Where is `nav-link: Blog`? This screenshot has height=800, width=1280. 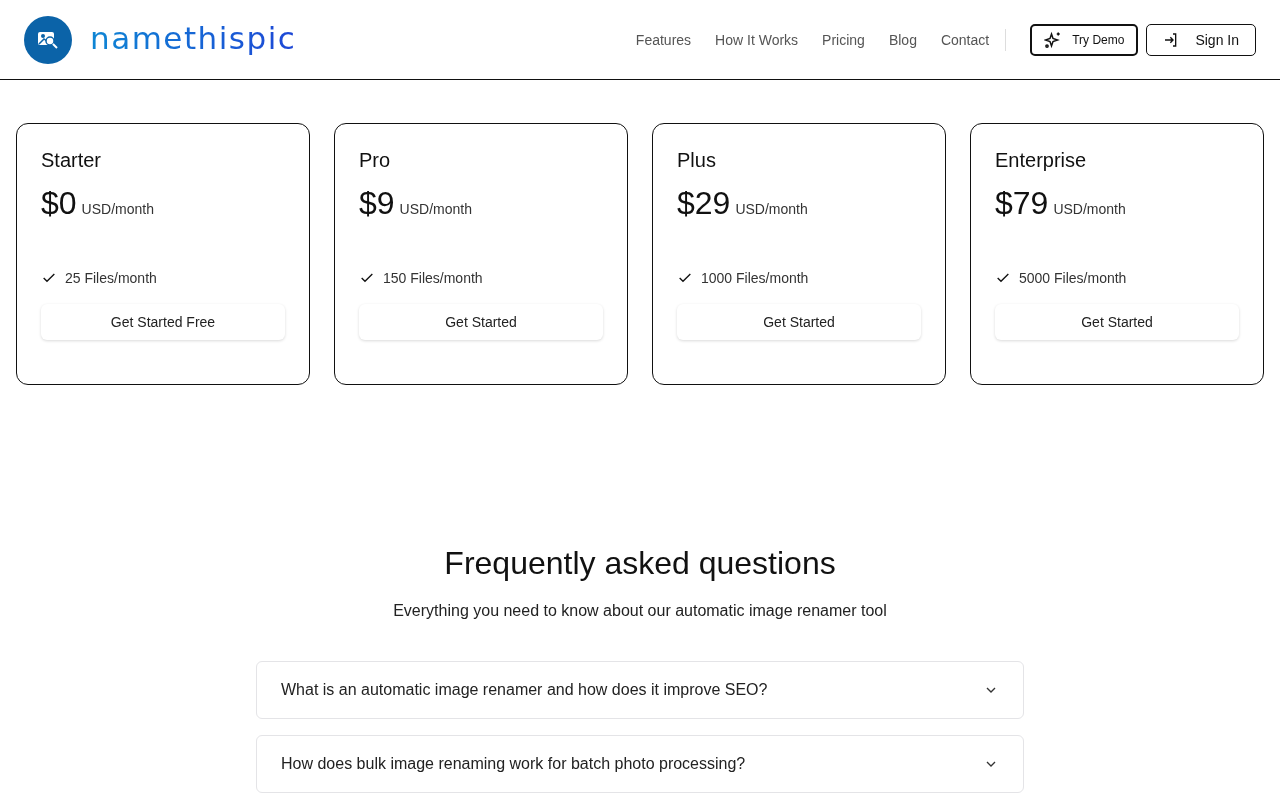
nav-link: Blog is located at coordinates (902, 39).